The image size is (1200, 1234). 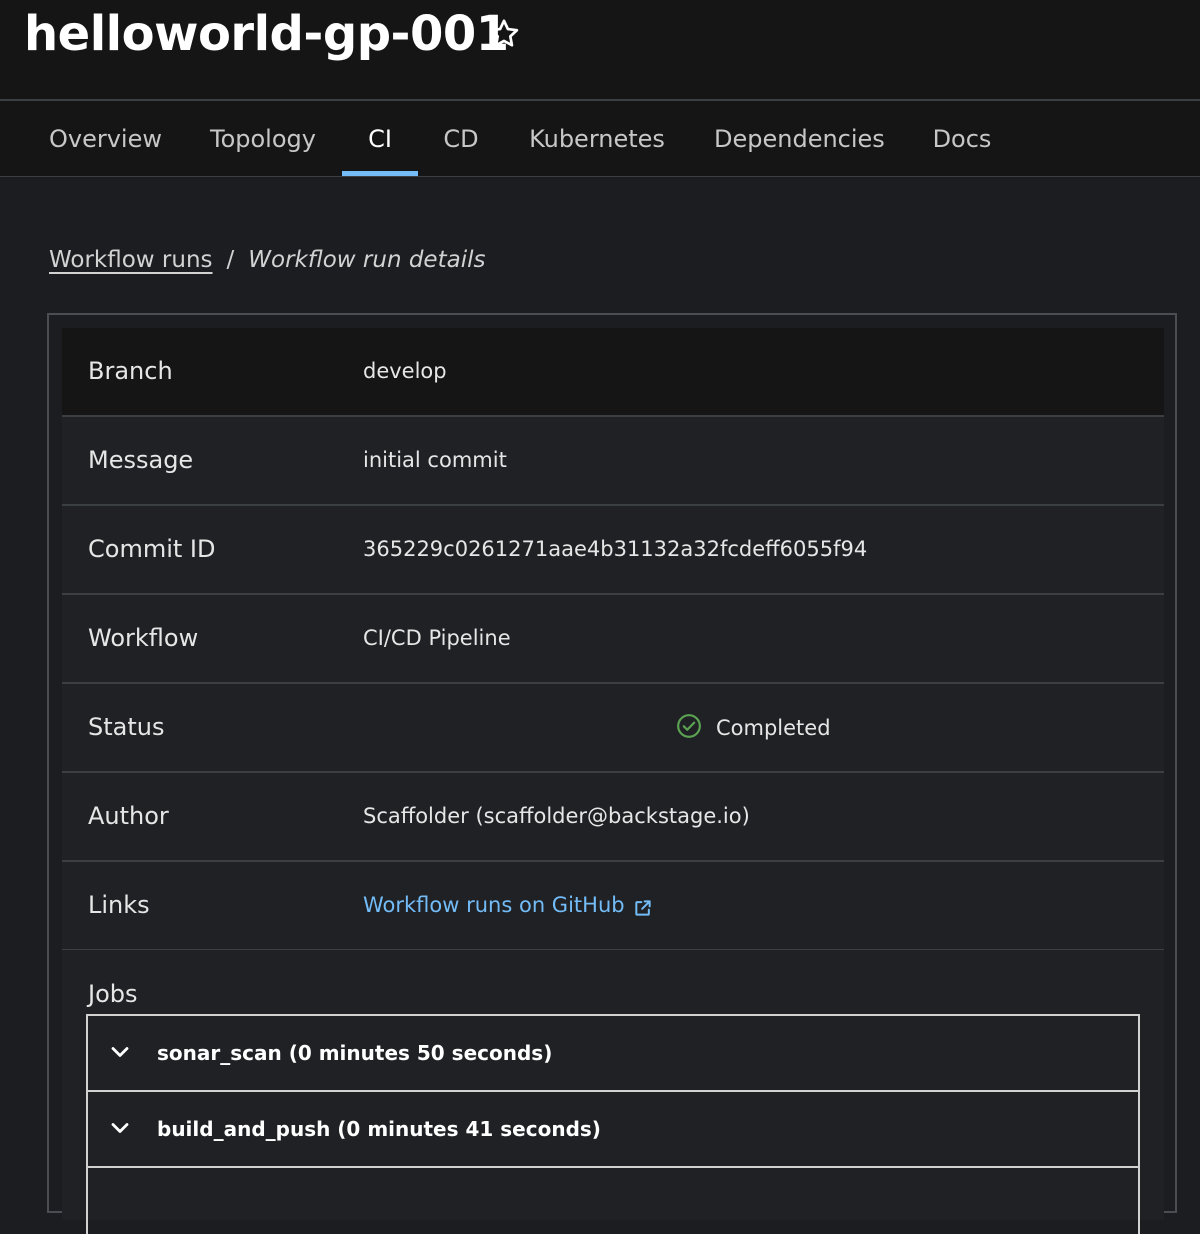 What do you see at coordinates (613, 461) in the screenshot?
I see `detail-row-message: Message initial commit` at bounding box center [613, 461].